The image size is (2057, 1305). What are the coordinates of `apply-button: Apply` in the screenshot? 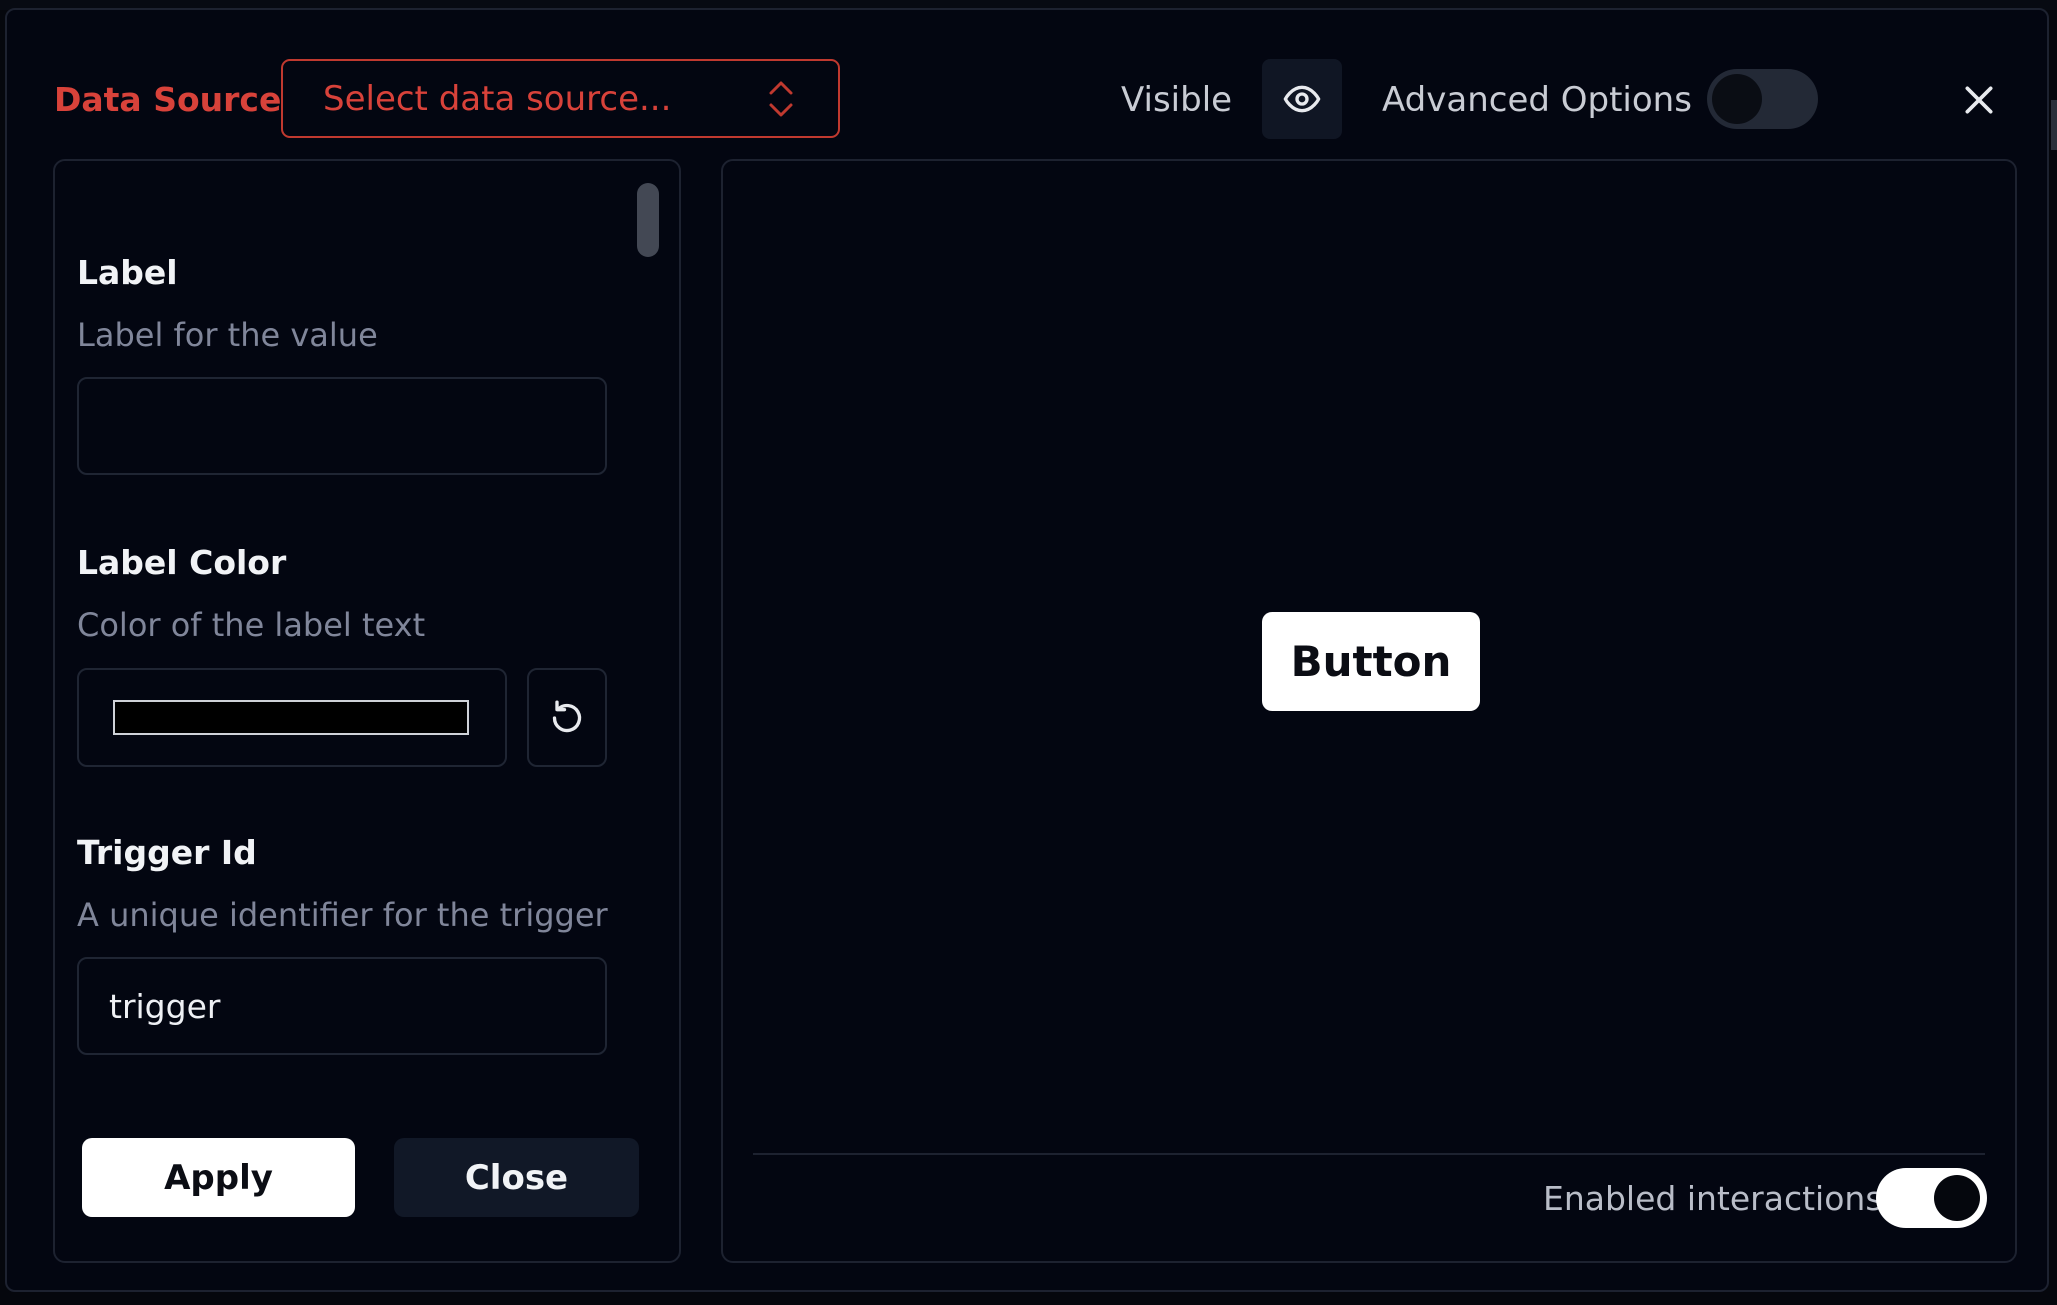 It's located at (218, 1177).